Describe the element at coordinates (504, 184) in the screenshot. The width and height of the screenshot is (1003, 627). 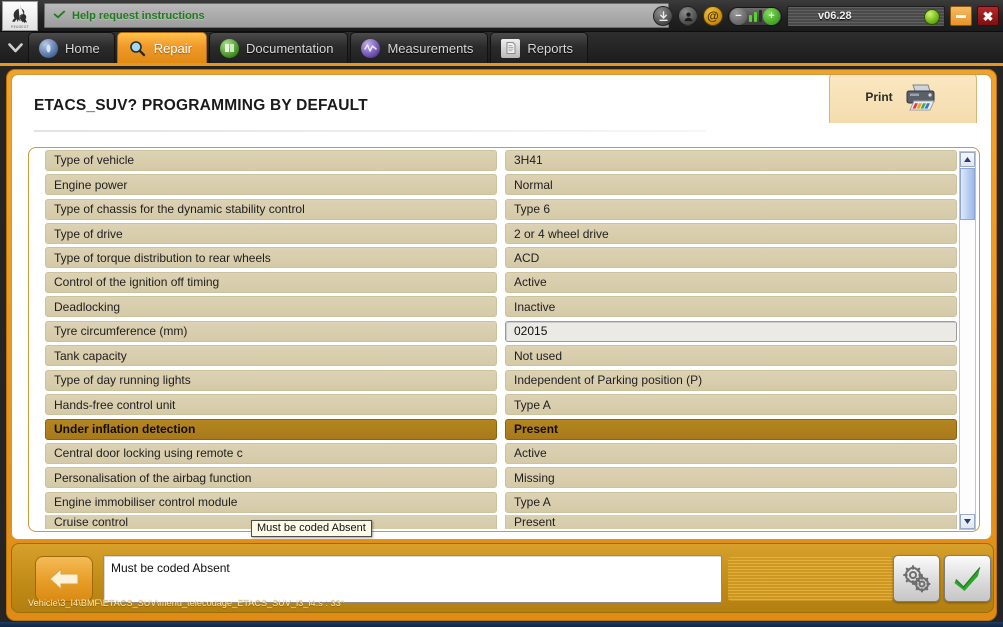
I see `table-row: Engine power Normal` at that location.